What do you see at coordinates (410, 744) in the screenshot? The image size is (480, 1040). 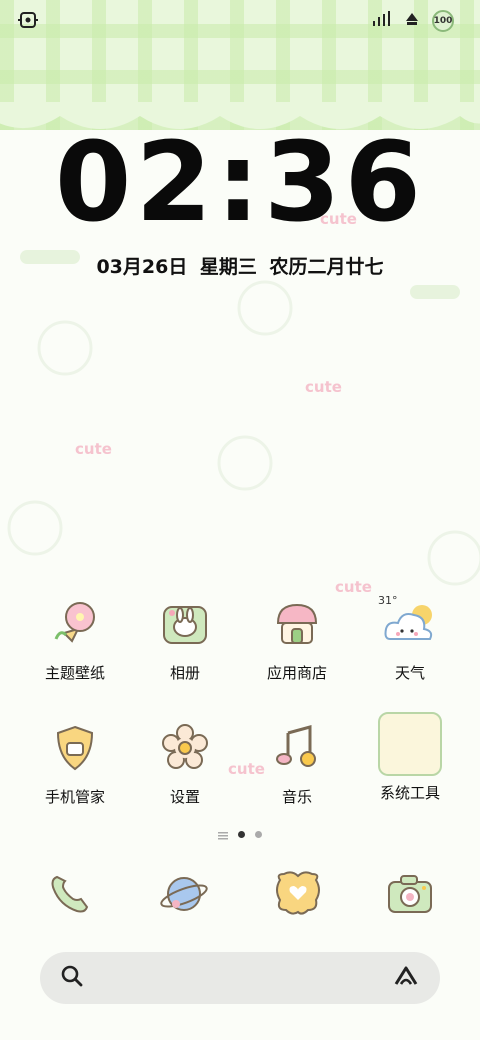 I see `folder-icon` at bounding box center [410, 744].